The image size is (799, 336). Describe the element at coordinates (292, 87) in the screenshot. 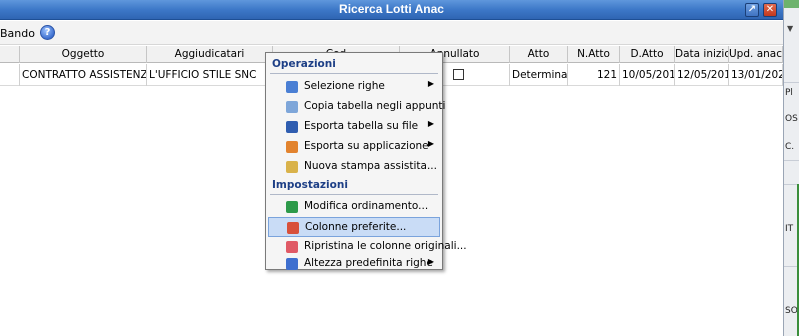

I see `rows-icon` at that location.